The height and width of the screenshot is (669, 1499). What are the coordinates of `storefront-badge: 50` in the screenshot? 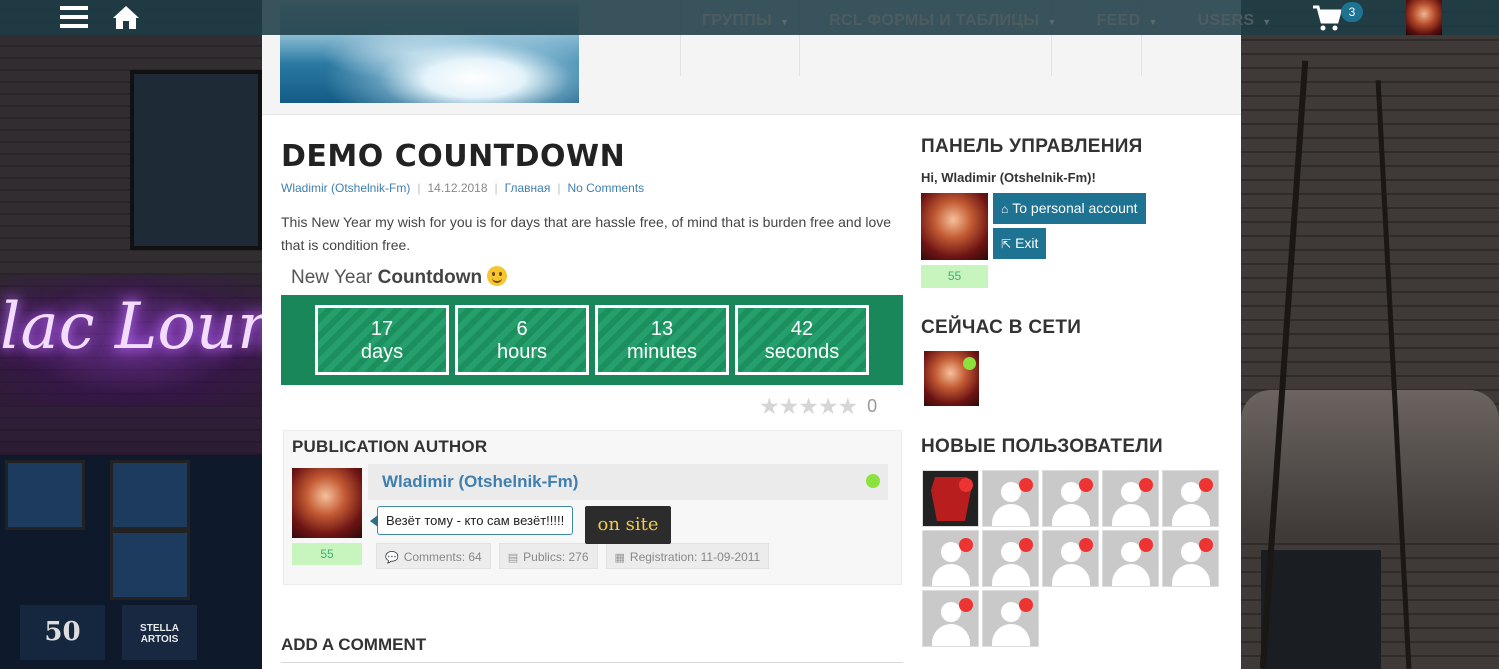 It's located at (62, 632).